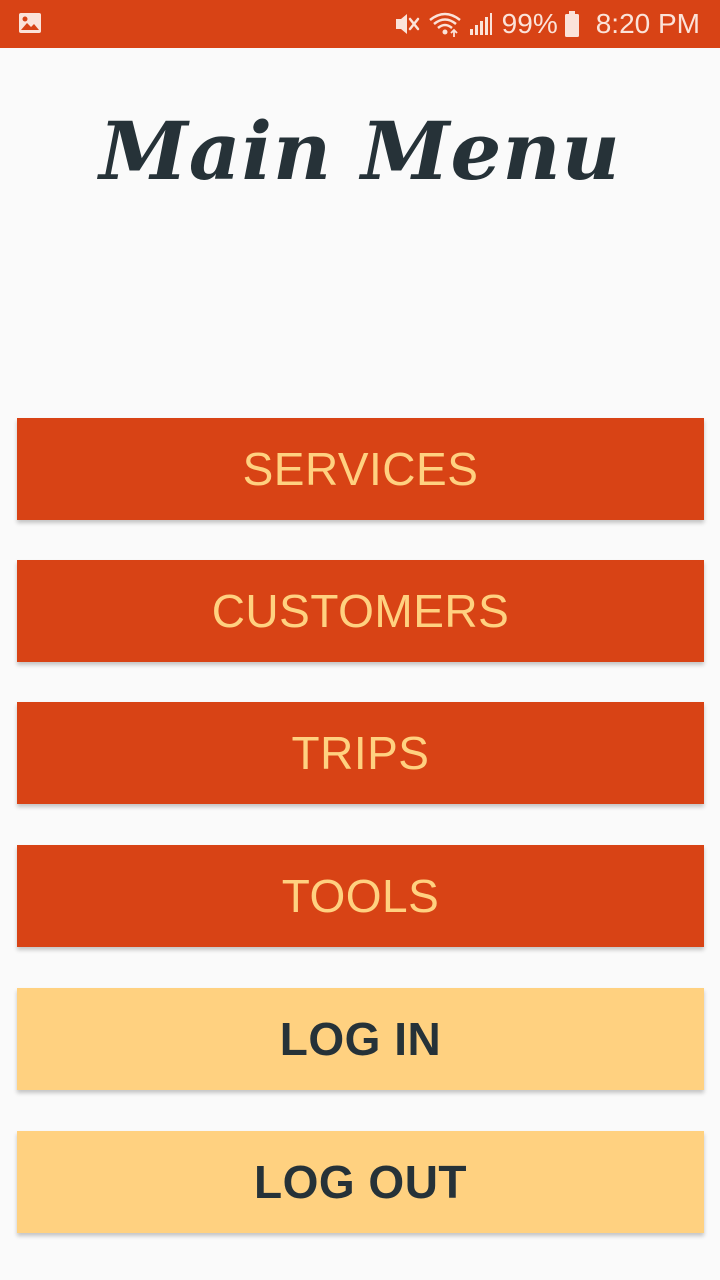  What do you see at coordinates (407, 24) in the screenshot?
I see `vibrate-mute-icon` at bounding box center [407, 24].